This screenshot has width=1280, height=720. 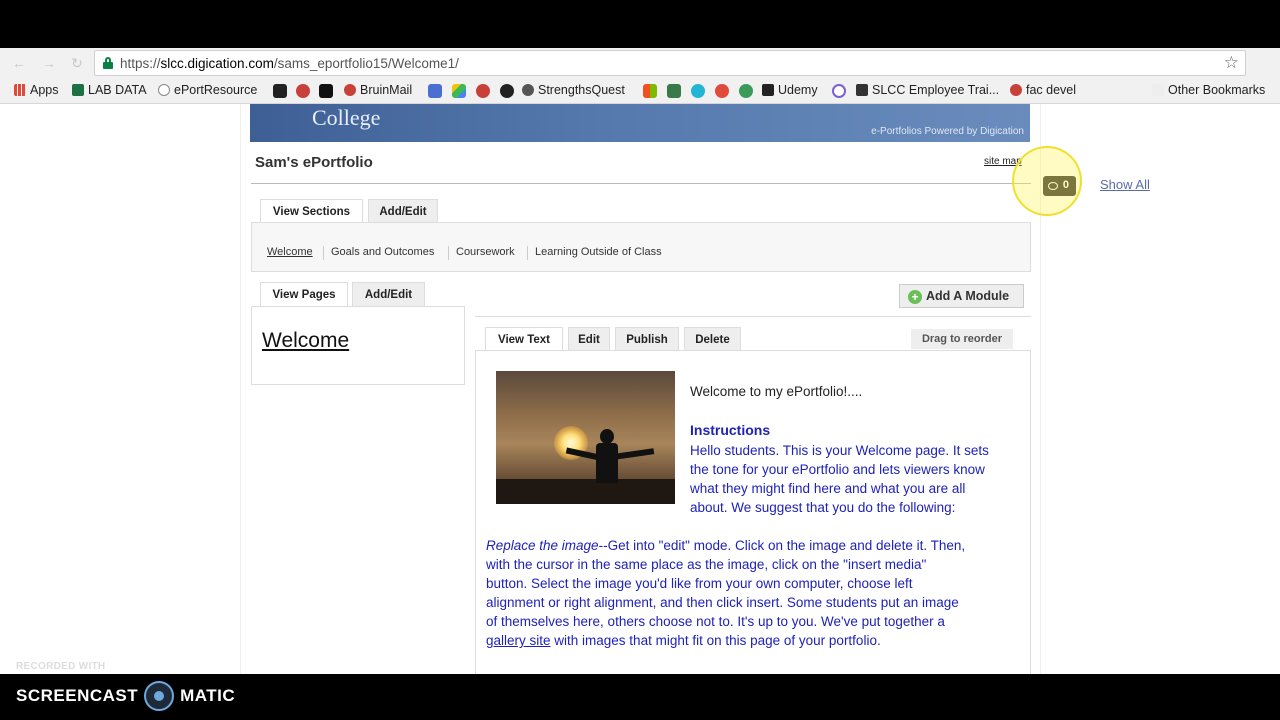 I want to click on powered-by-text: e-Portfolios Powered by Digication, so click(x=947, y=131).